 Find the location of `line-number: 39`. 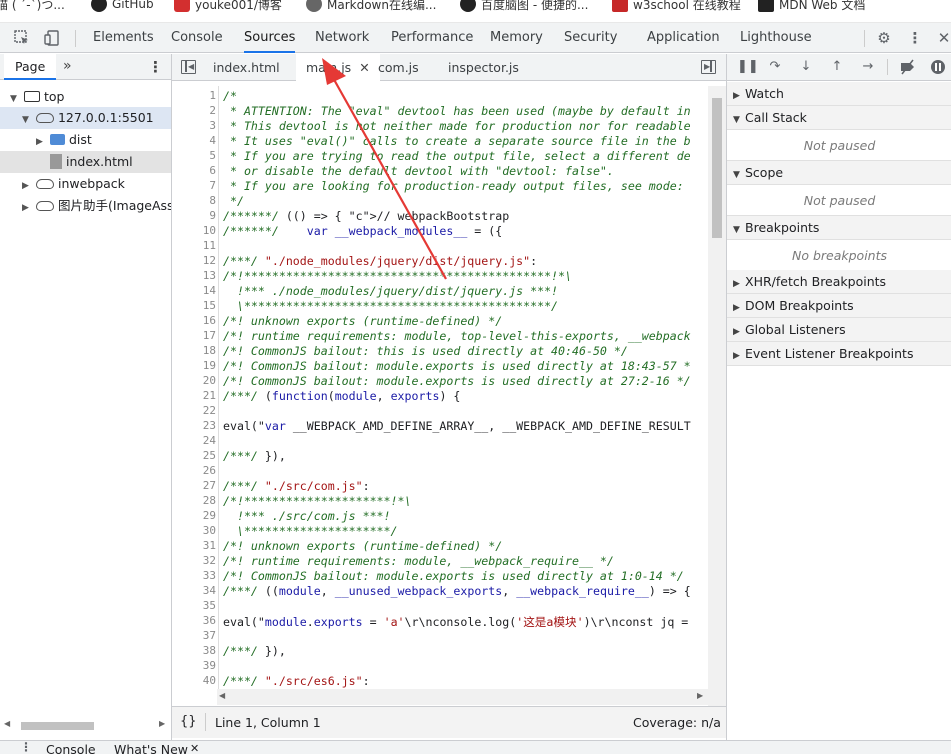

line-number: 39 is located at coordinates (194, 665).